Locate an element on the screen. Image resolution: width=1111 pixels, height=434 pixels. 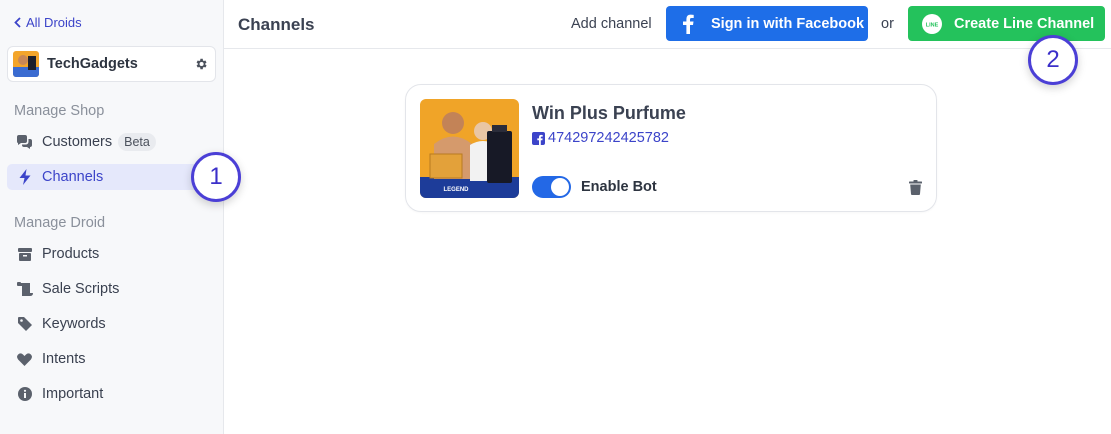
page-title: Channels is located at coordinates (276, 24).